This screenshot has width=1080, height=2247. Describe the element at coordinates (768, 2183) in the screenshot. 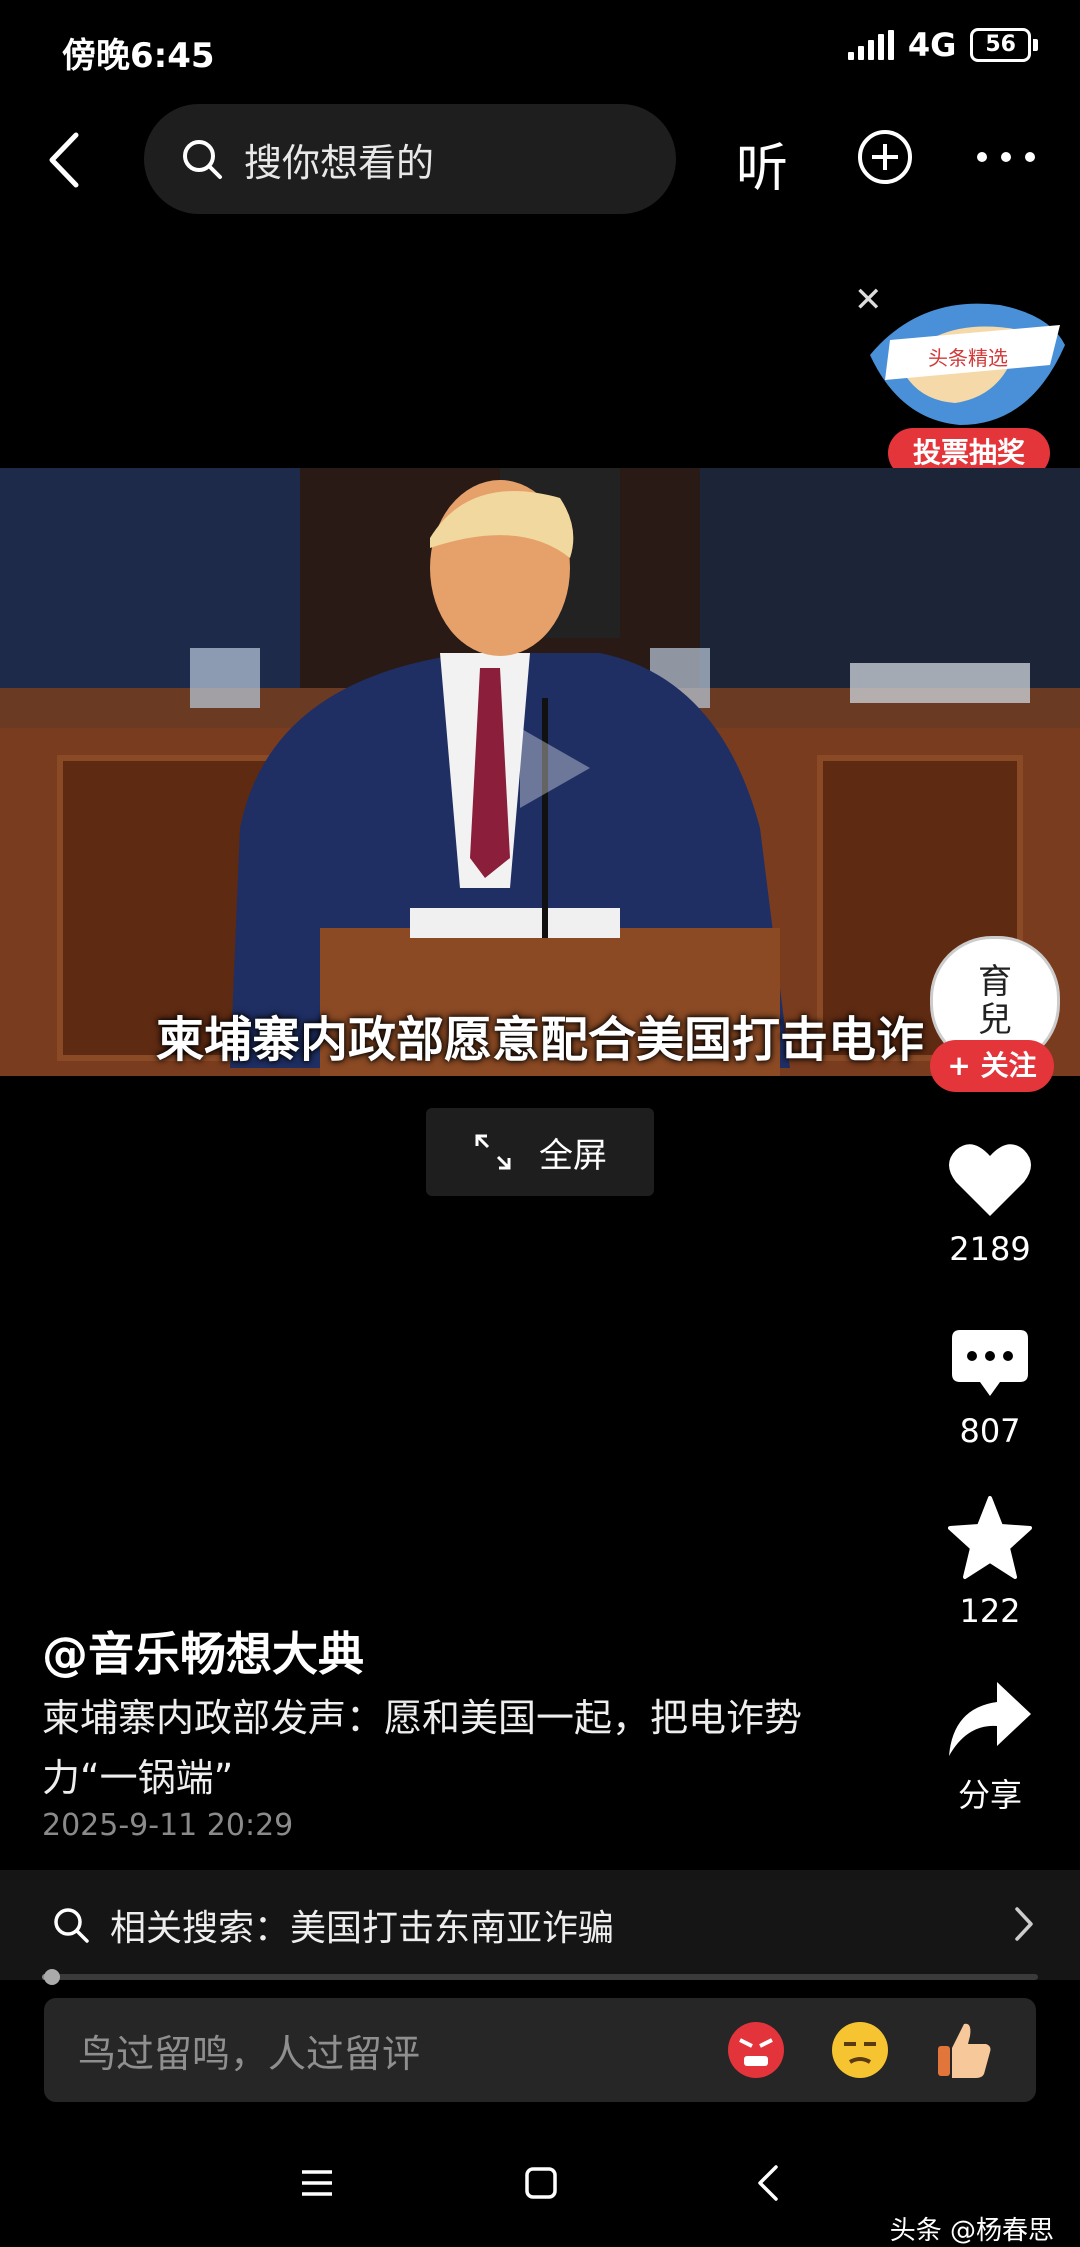

I see `back-nav-icon` at that location.